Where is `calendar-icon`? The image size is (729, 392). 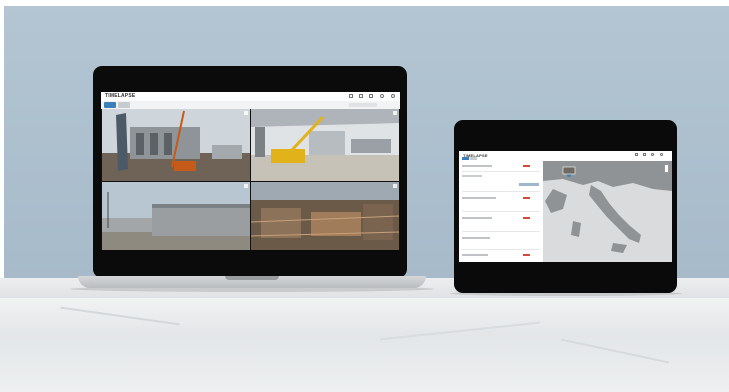 calendar-icon is located at coordinates (351, 96).